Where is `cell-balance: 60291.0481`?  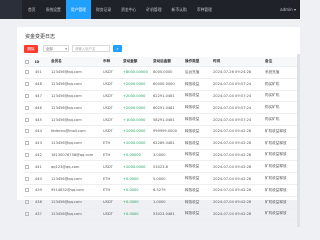 cell-balance: 60291.0481 is located at coordinates (168, 108).